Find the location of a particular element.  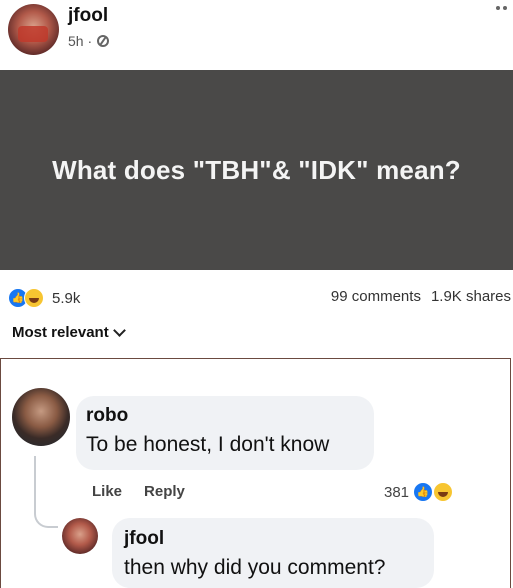

post-meta: 5h · is located at coordinates (89, 41).